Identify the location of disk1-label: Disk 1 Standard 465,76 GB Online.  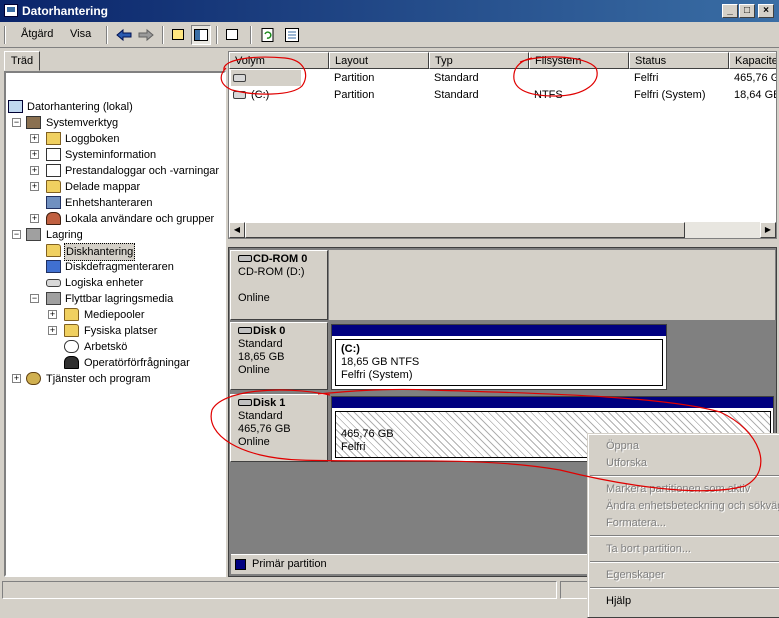
(279, 428).